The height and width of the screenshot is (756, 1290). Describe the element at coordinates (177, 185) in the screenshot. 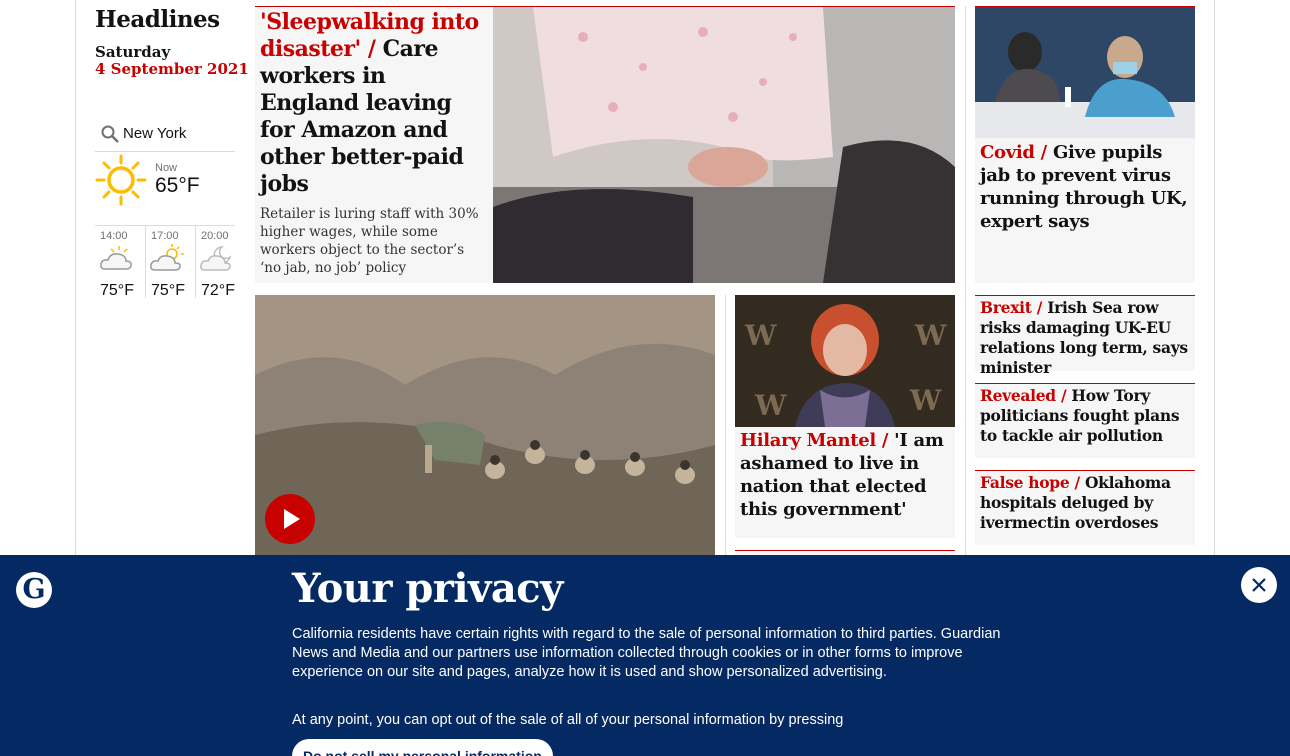

I see `now-temperature: 65°F` at that location.